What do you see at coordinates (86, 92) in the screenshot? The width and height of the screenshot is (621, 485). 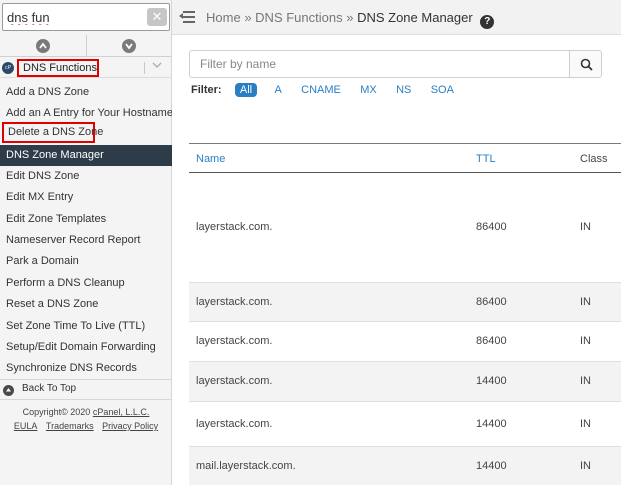 I see `sidebar-item-add-dns-zone: Add a DNS Zone` at bounding box center [86, 92].